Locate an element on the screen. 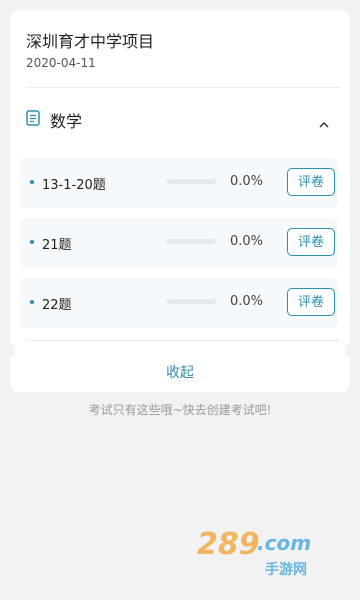 This screenshot has height=600, width=360. question-row: 21题 0.0% 评卷 is located at coordinates (179, 243).